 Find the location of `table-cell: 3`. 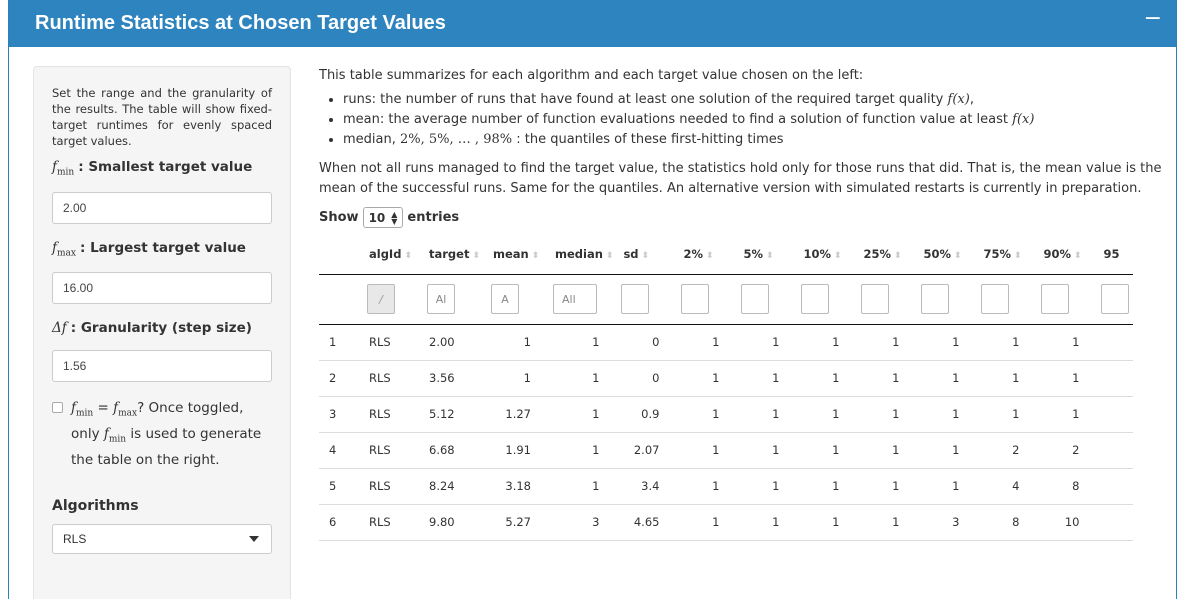

table-cell: 3 is located at coordinates (943, 522).